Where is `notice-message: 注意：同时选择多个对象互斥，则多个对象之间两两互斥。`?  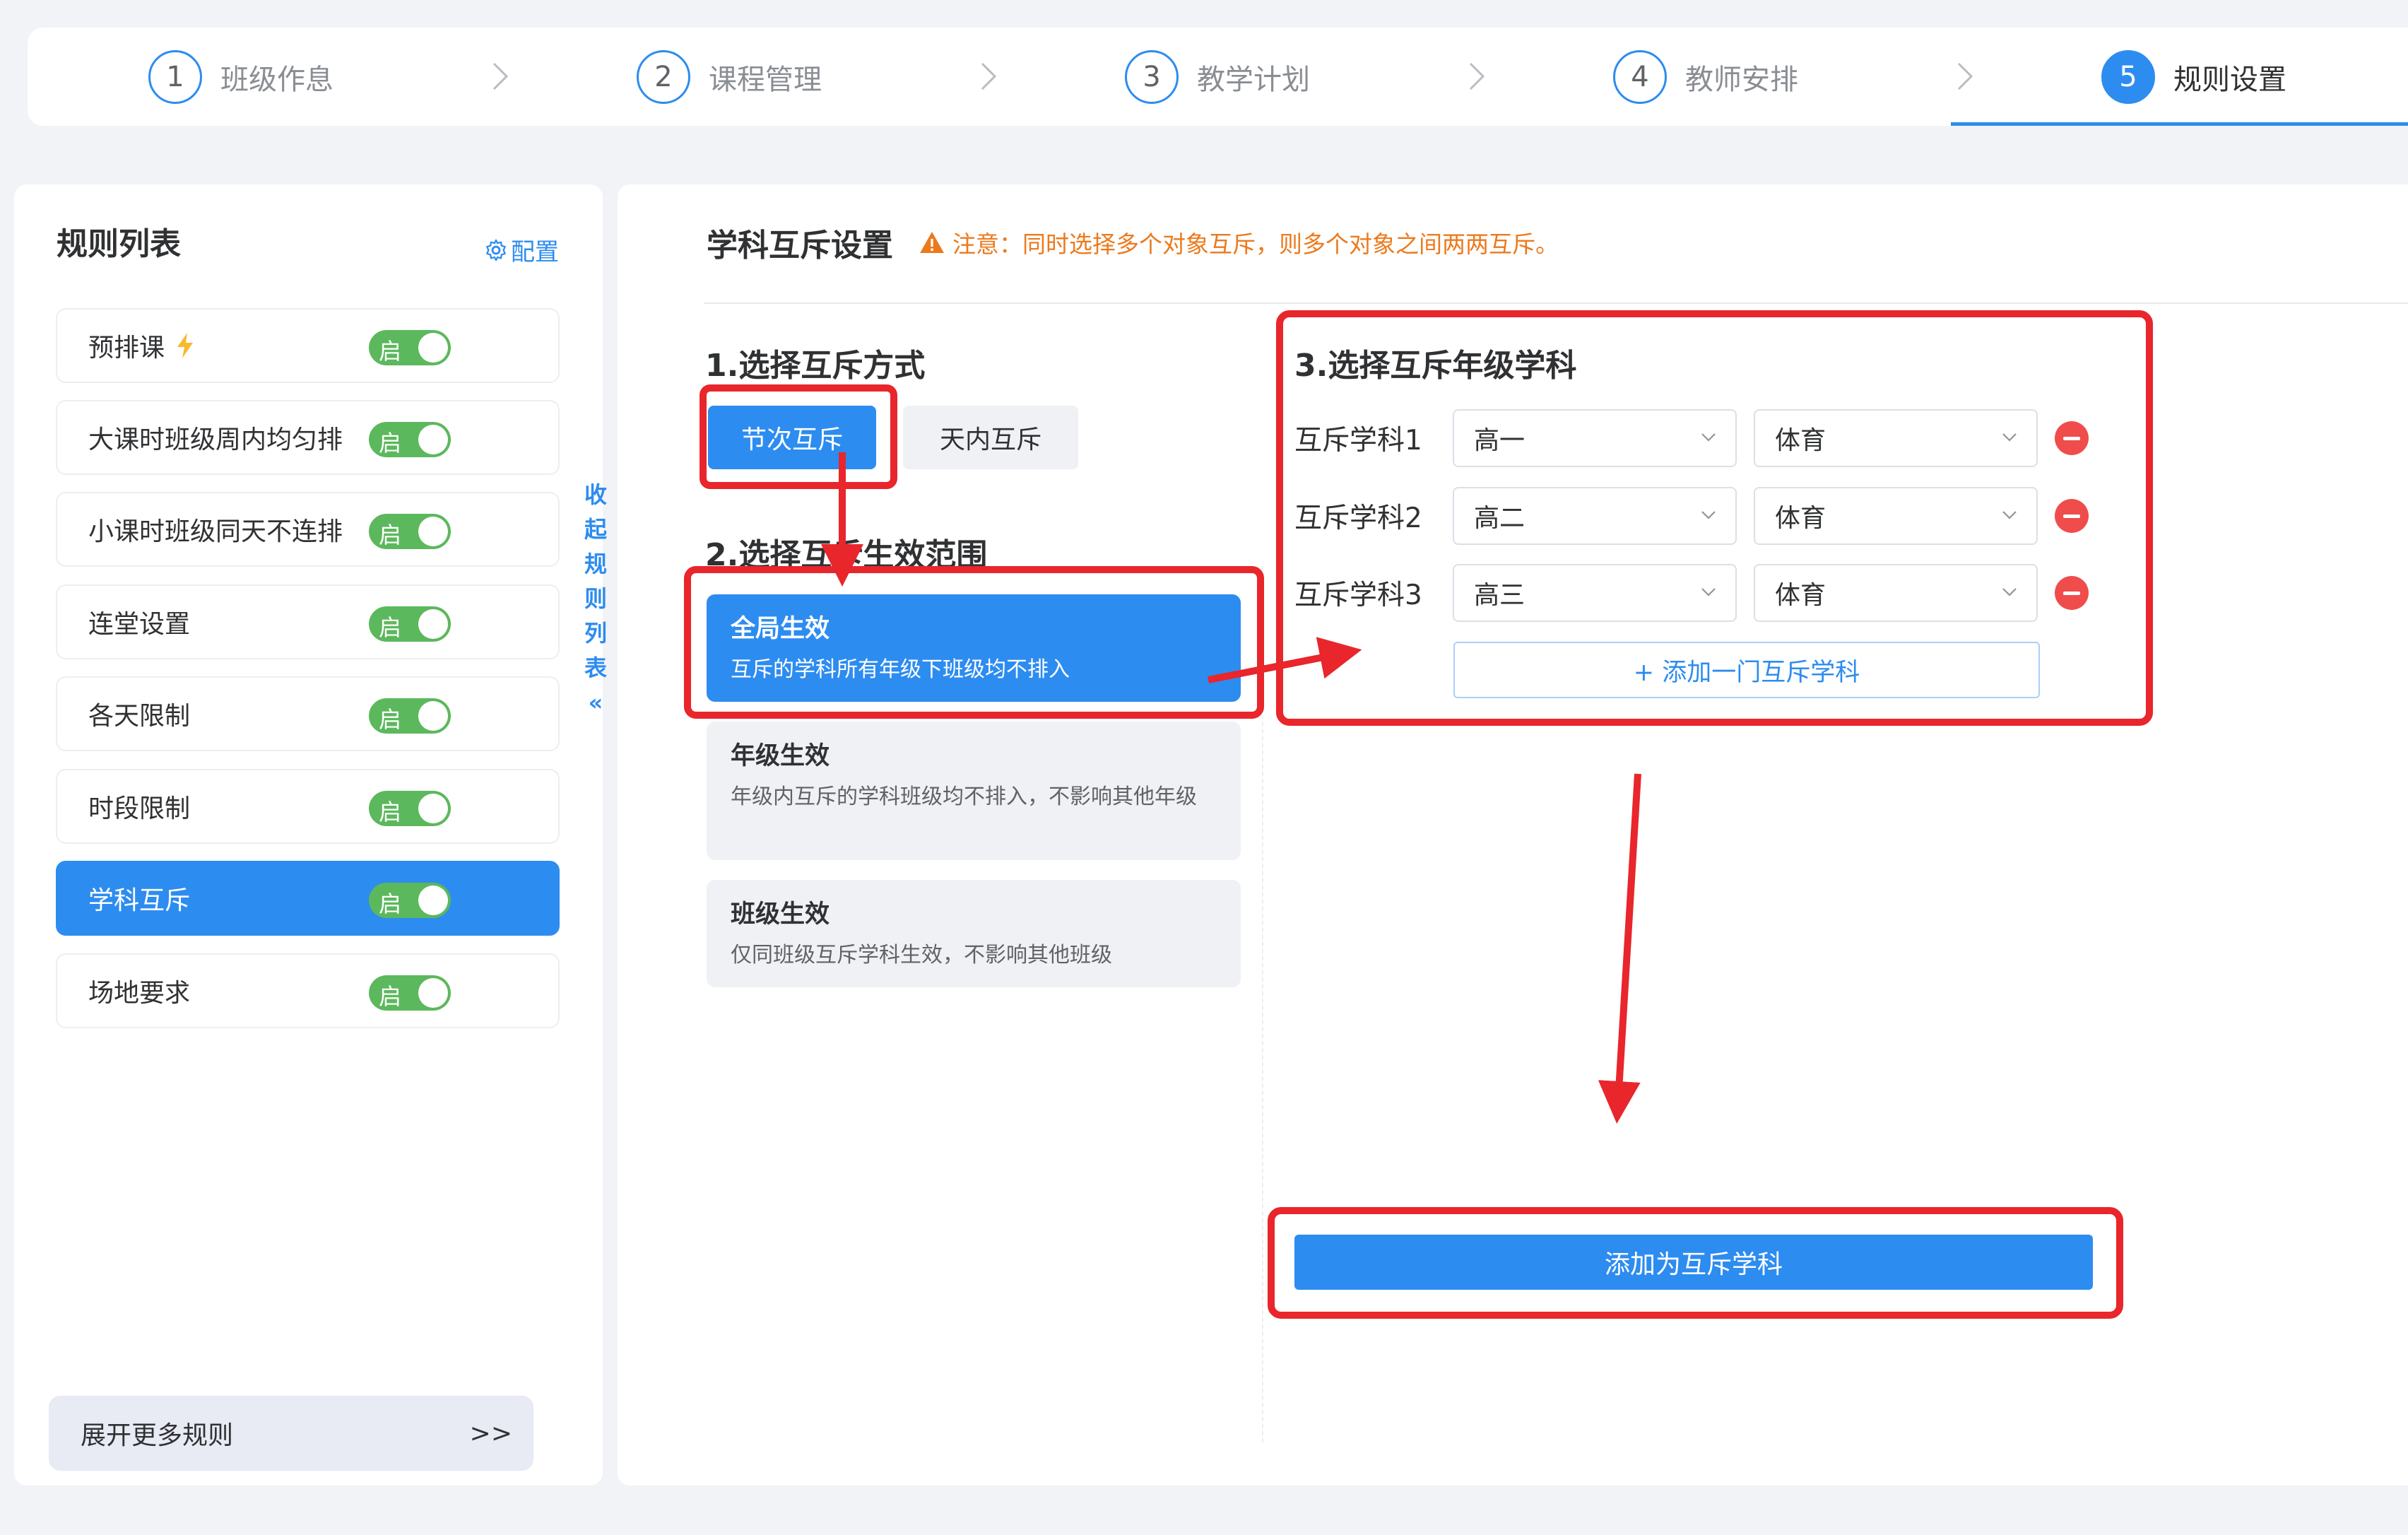 notice-message: 注意：同时选择多个对象互斥，则多个对象之间两两互斥。 is located at coordinates (1255, 244).